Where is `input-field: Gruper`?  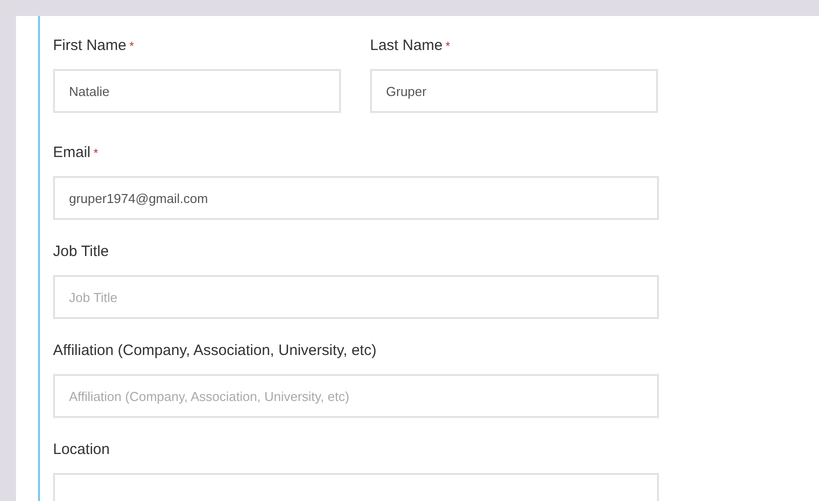 input-field: Gruper is located at coordinates (514, 91).